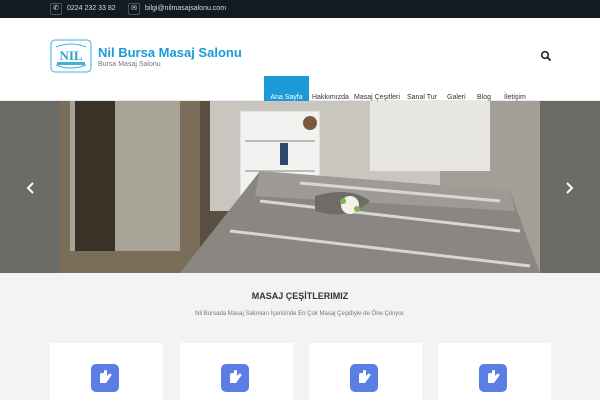 The height and width of the screenshot is (403, 600). Describe the element at coordinates (129, 64) in the screenshot. I see `site-tagline: Bursa Masaj Salonu` at that location.